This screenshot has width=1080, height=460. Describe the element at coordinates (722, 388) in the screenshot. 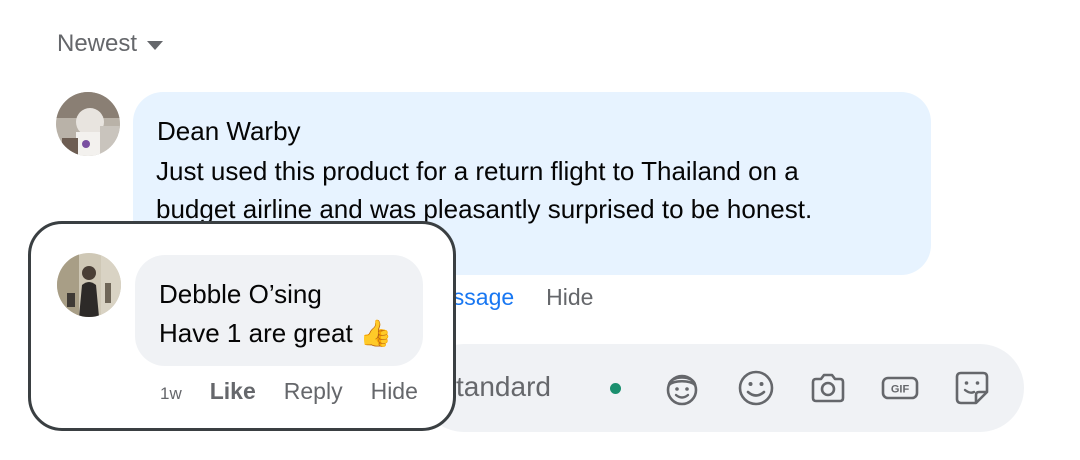

I see `comment-composer: tandard GIF` at that location.